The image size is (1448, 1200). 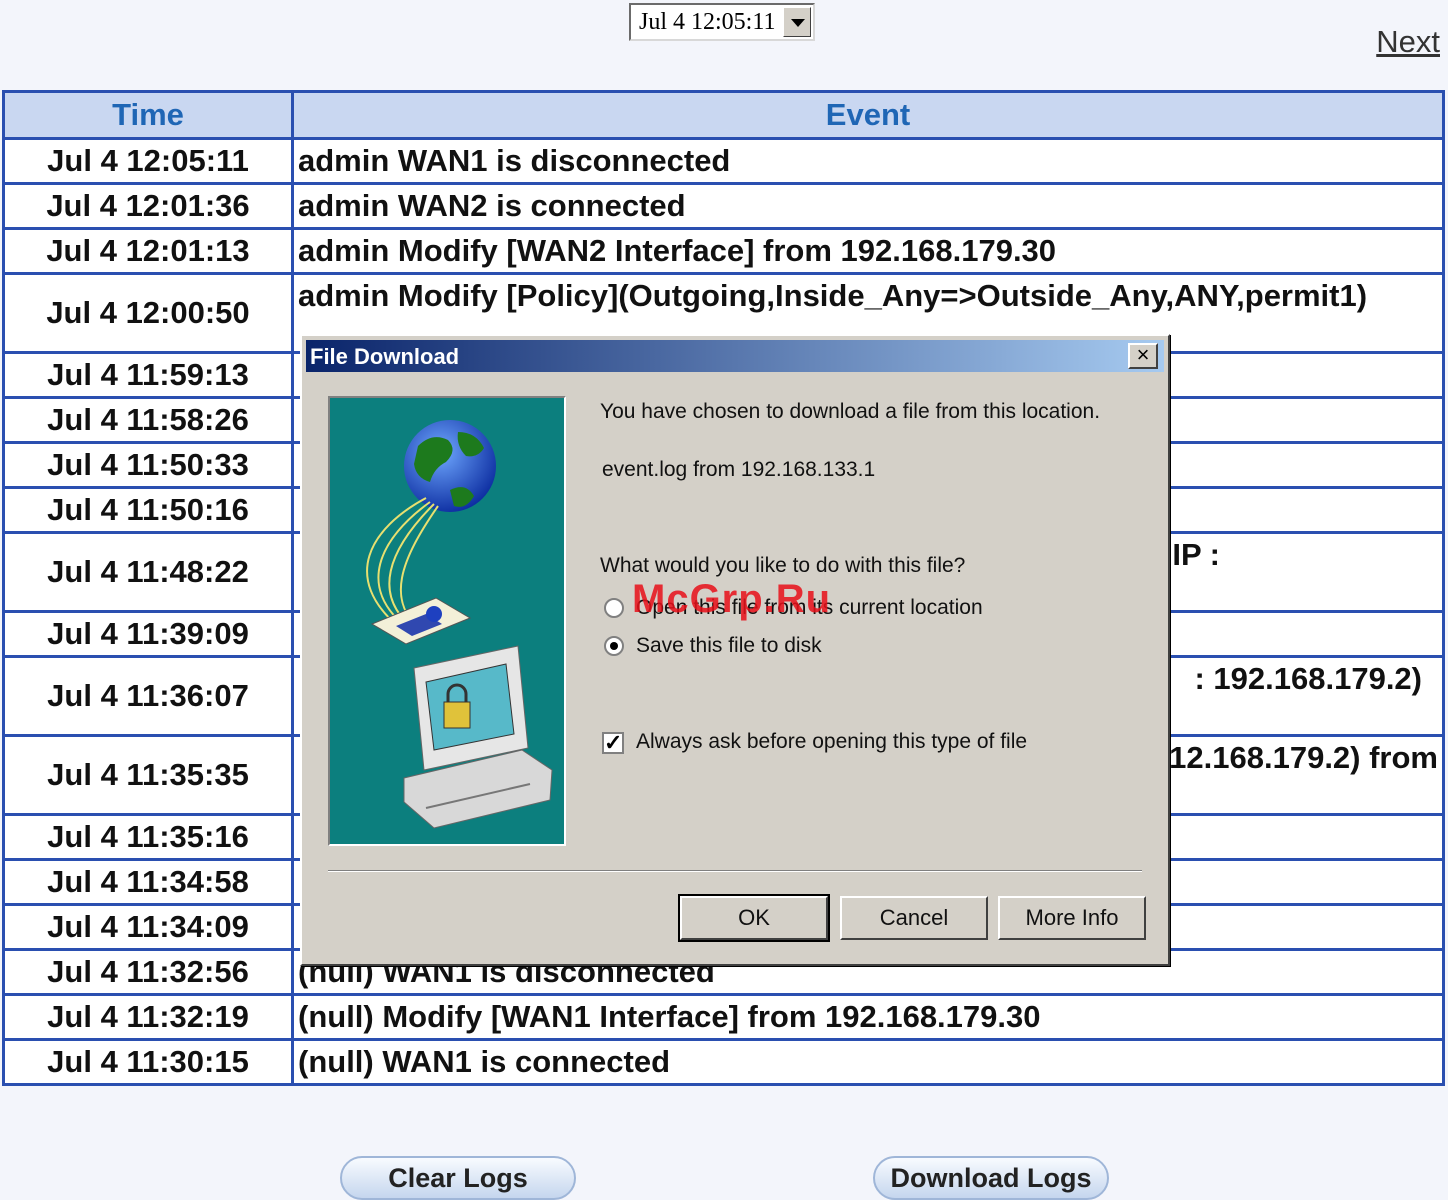 What do you see at coordinates (1072, 918) in the screenshot?
I see `more-info-button: More Info` at bounding box center [1072, 918].